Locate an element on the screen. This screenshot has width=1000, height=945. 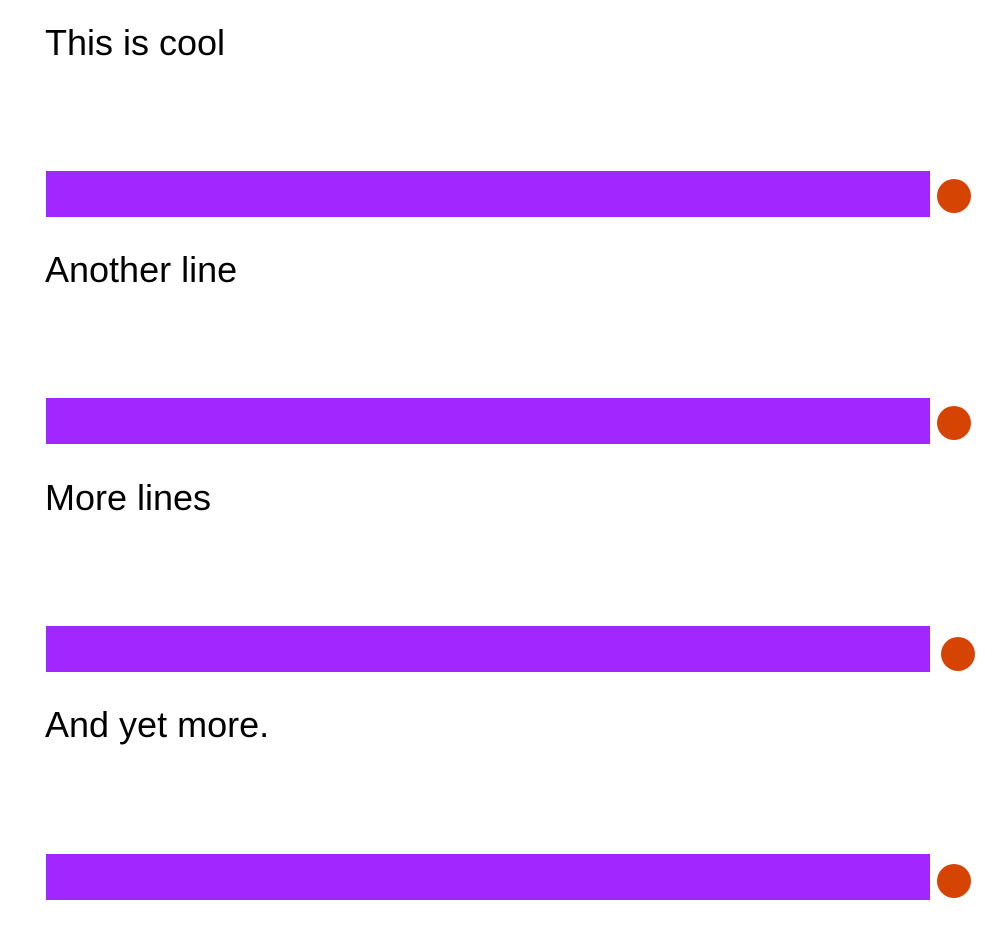
item-text: Another line is located at coordinates (141, 269).